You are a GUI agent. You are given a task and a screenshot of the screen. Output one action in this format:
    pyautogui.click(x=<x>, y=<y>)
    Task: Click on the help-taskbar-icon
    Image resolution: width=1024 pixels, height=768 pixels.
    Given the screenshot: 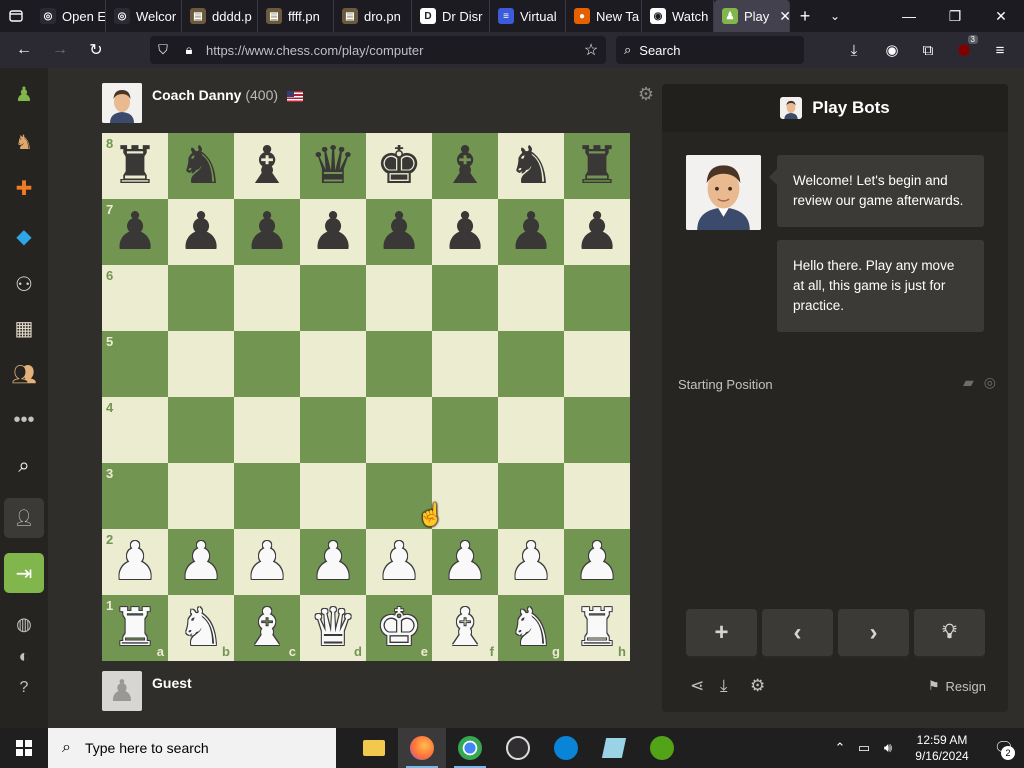 What is the action you would take?
    pyautogui.click(x=566, y=748)
    